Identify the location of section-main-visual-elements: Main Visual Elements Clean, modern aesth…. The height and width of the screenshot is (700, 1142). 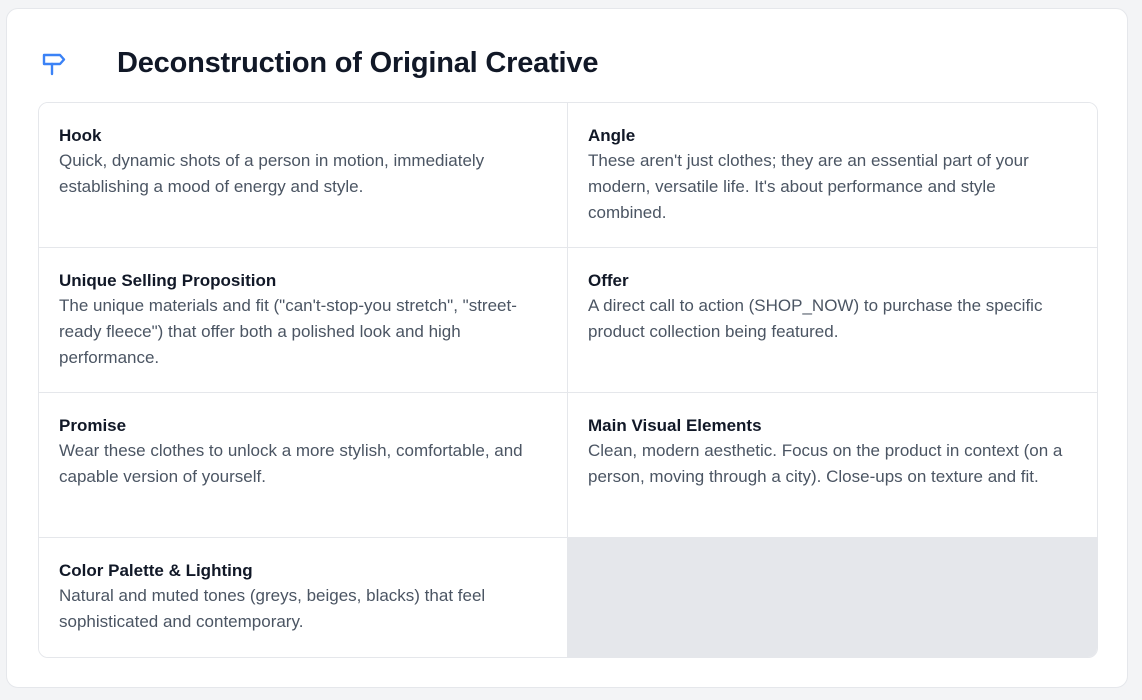
(832, 465).